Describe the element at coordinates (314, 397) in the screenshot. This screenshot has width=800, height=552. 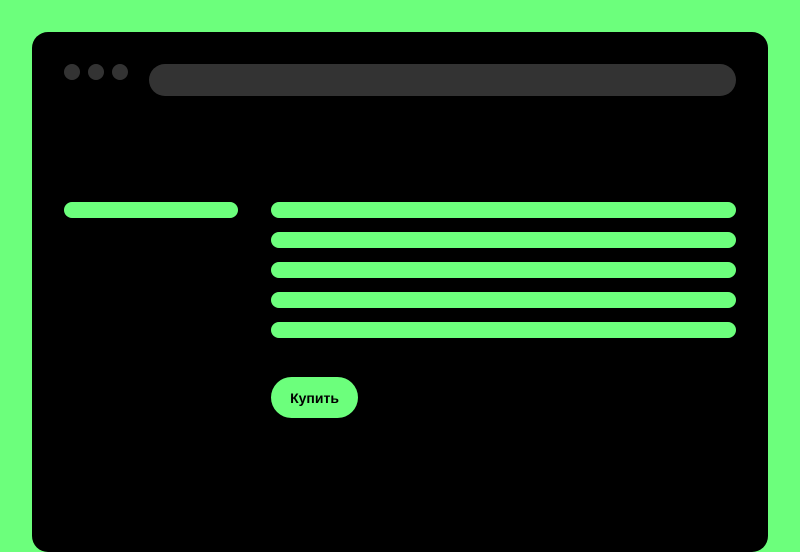
I see `buy-button: Купить` at that location.